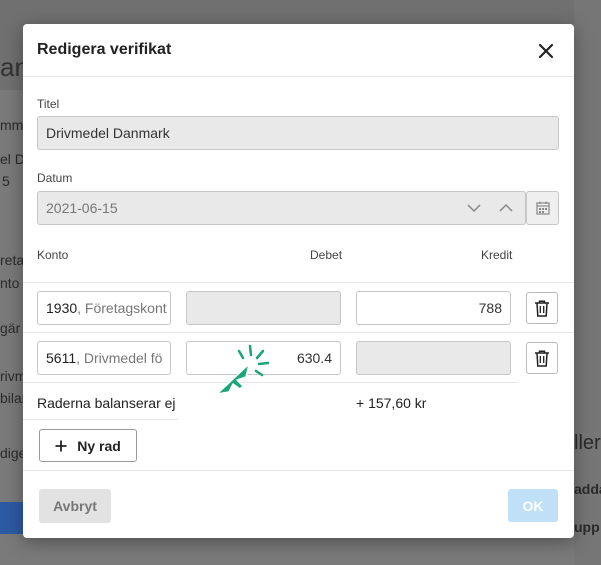  I want to click on ok-button: OK, so click(533, 505).